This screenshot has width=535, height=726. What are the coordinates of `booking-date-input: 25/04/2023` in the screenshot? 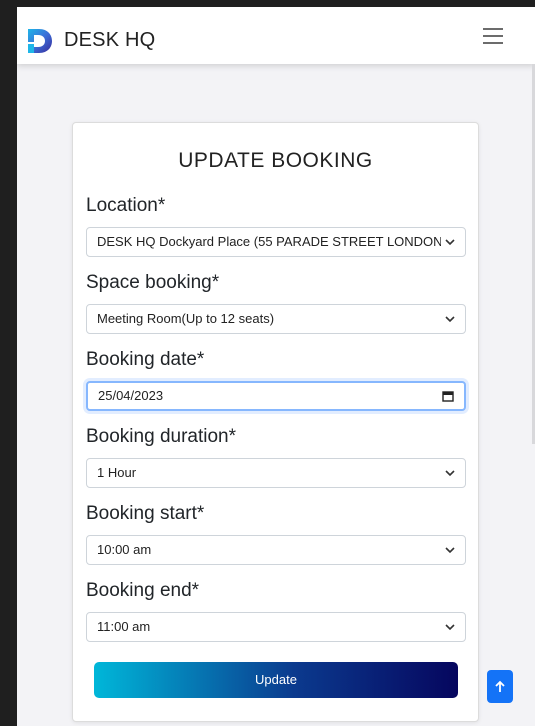 It's located at (276, 396).